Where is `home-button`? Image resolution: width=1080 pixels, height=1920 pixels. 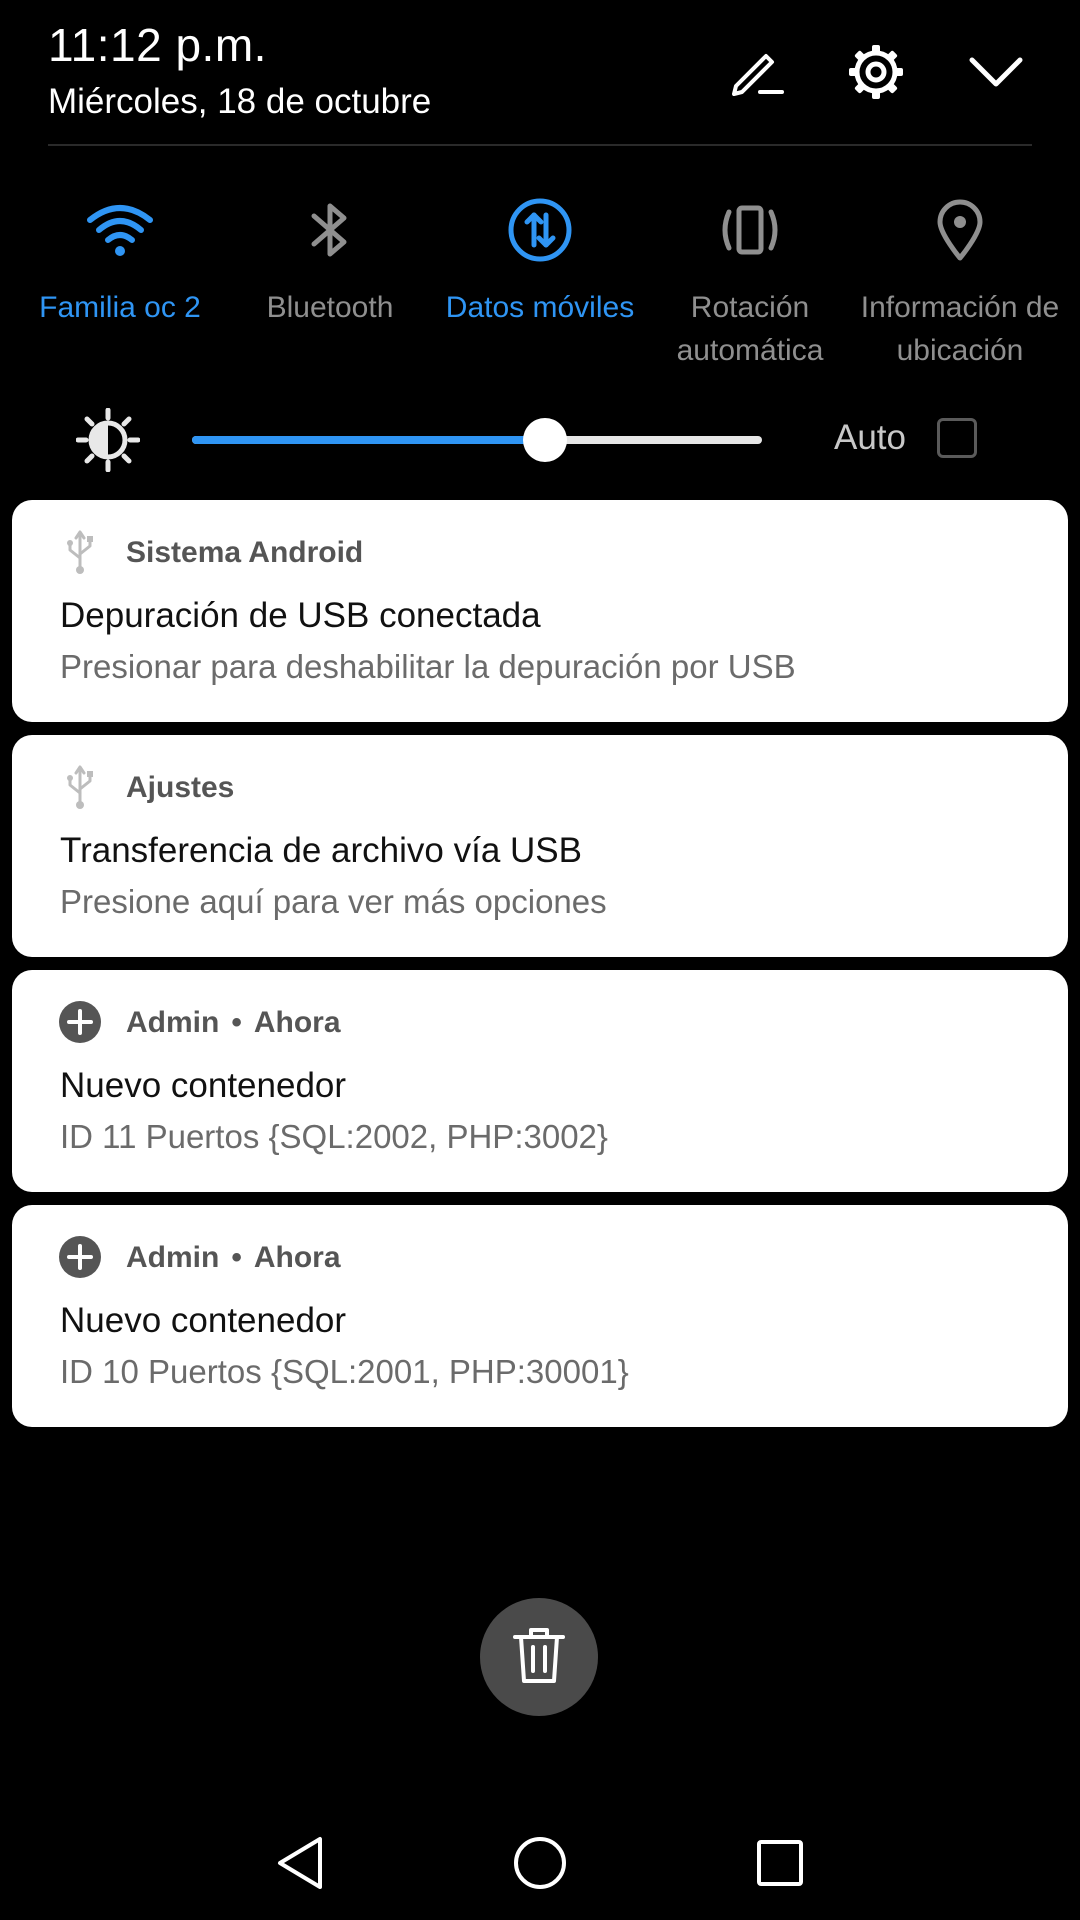 home-button is located at coordinates (540, 1865).